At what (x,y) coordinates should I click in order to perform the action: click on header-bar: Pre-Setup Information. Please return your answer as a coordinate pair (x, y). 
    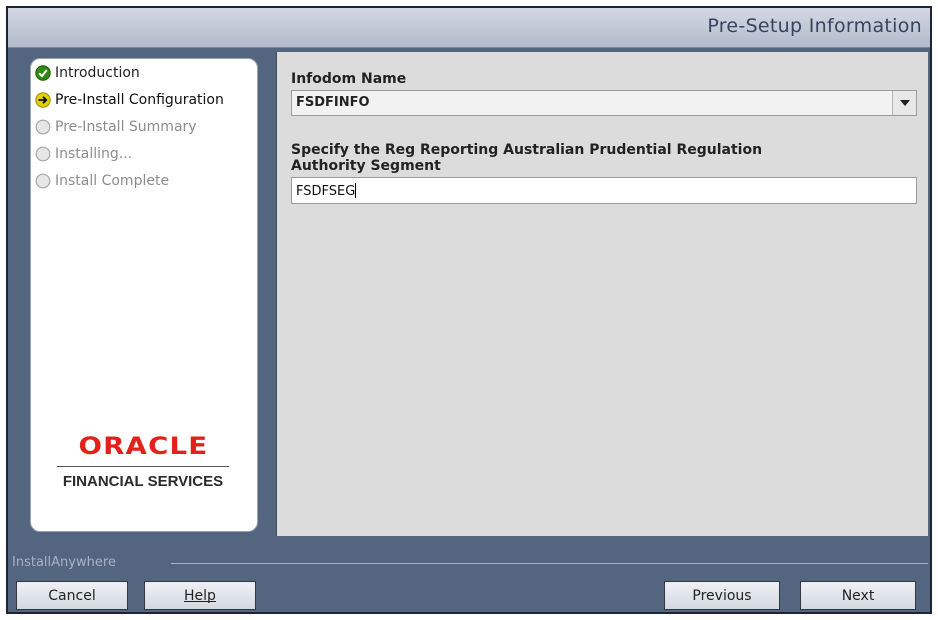
    Looking at the image, I should click on (469, 28).